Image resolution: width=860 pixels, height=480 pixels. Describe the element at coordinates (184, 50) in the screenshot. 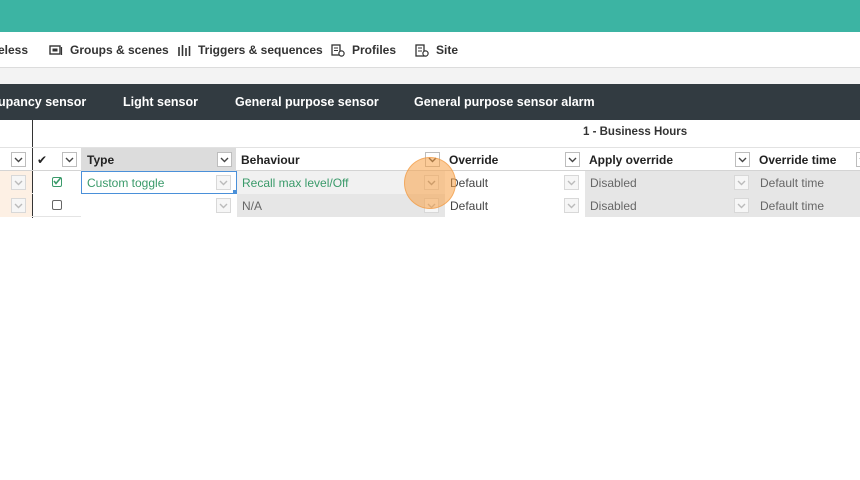

I see `triggers-icon` at that location.